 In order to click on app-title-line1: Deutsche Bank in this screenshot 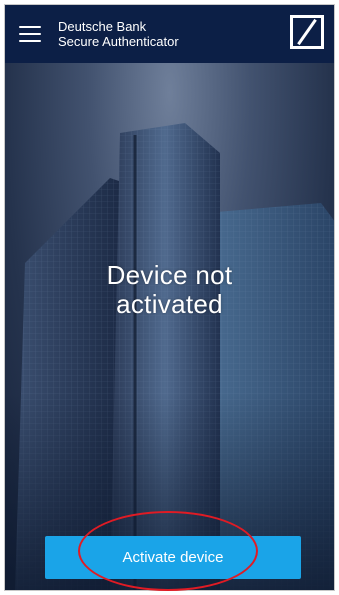, I will do `click(102, 26)`.